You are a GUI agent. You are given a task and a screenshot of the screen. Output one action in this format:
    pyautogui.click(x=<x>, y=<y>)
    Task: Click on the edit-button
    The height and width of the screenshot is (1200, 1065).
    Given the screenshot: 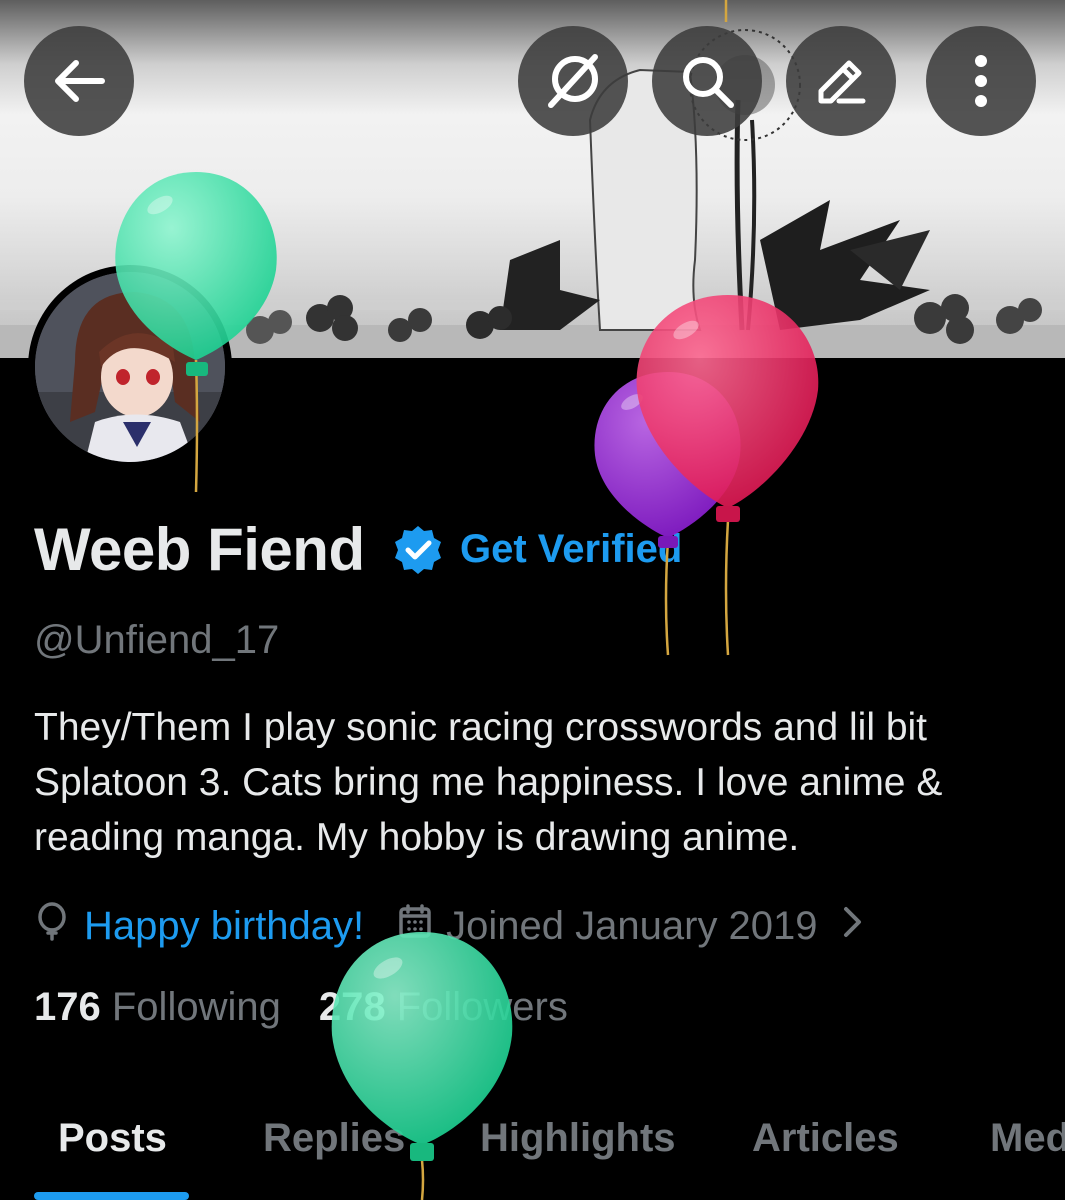 What is the action you would take?
    pyautogui.click(x=841, y=81)
    